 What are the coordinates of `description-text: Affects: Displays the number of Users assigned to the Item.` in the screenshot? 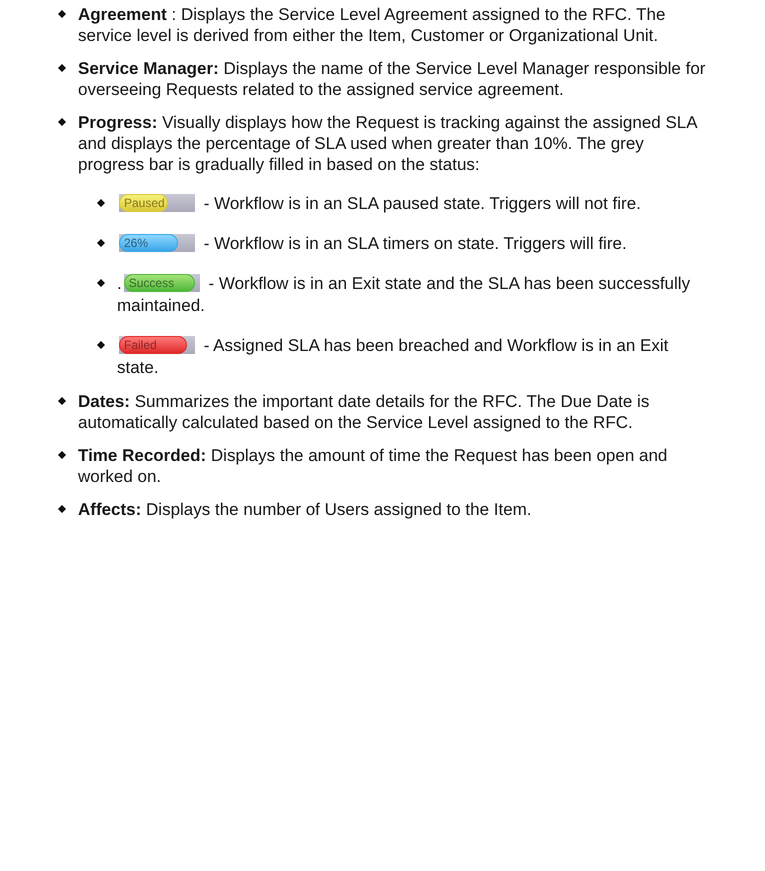 It's located at (305, 509).